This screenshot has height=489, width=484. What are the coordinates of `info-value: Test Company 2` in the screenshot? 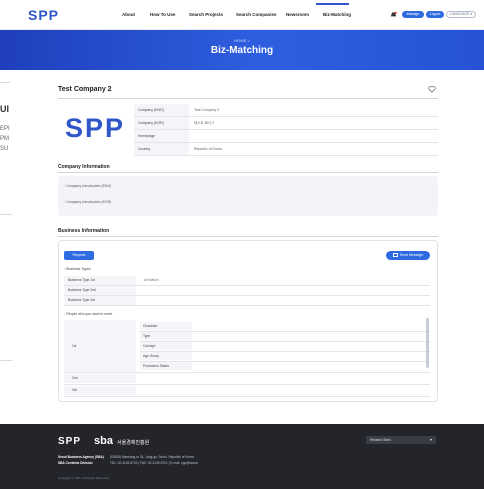 It's located at (207, 110).